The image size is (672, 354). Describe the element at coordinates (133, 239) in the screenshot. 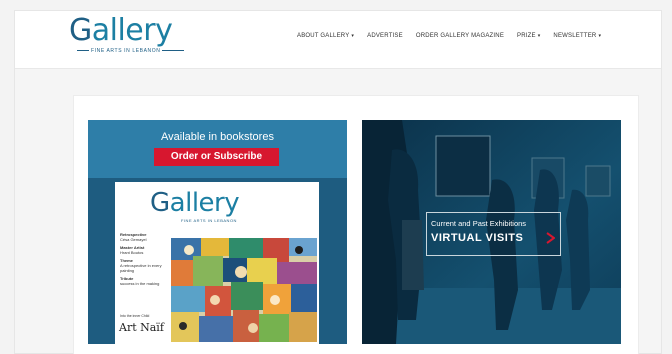

I see `blurb-sub: Césa Gemayel` at that location.